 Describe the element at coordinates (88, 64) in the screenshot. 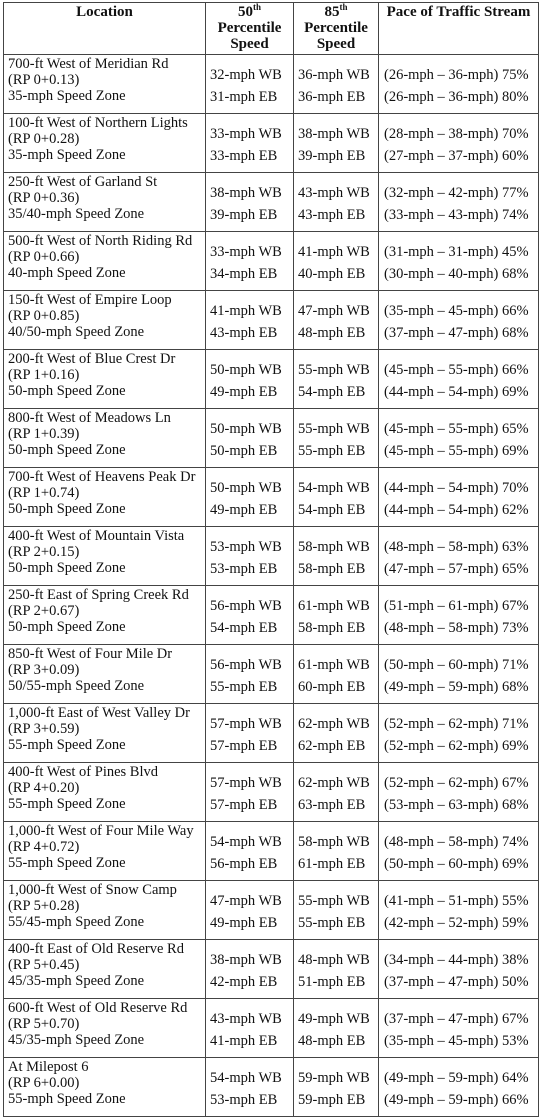

I see `location-name: 700-ft West of Meridian Rd` at that location.